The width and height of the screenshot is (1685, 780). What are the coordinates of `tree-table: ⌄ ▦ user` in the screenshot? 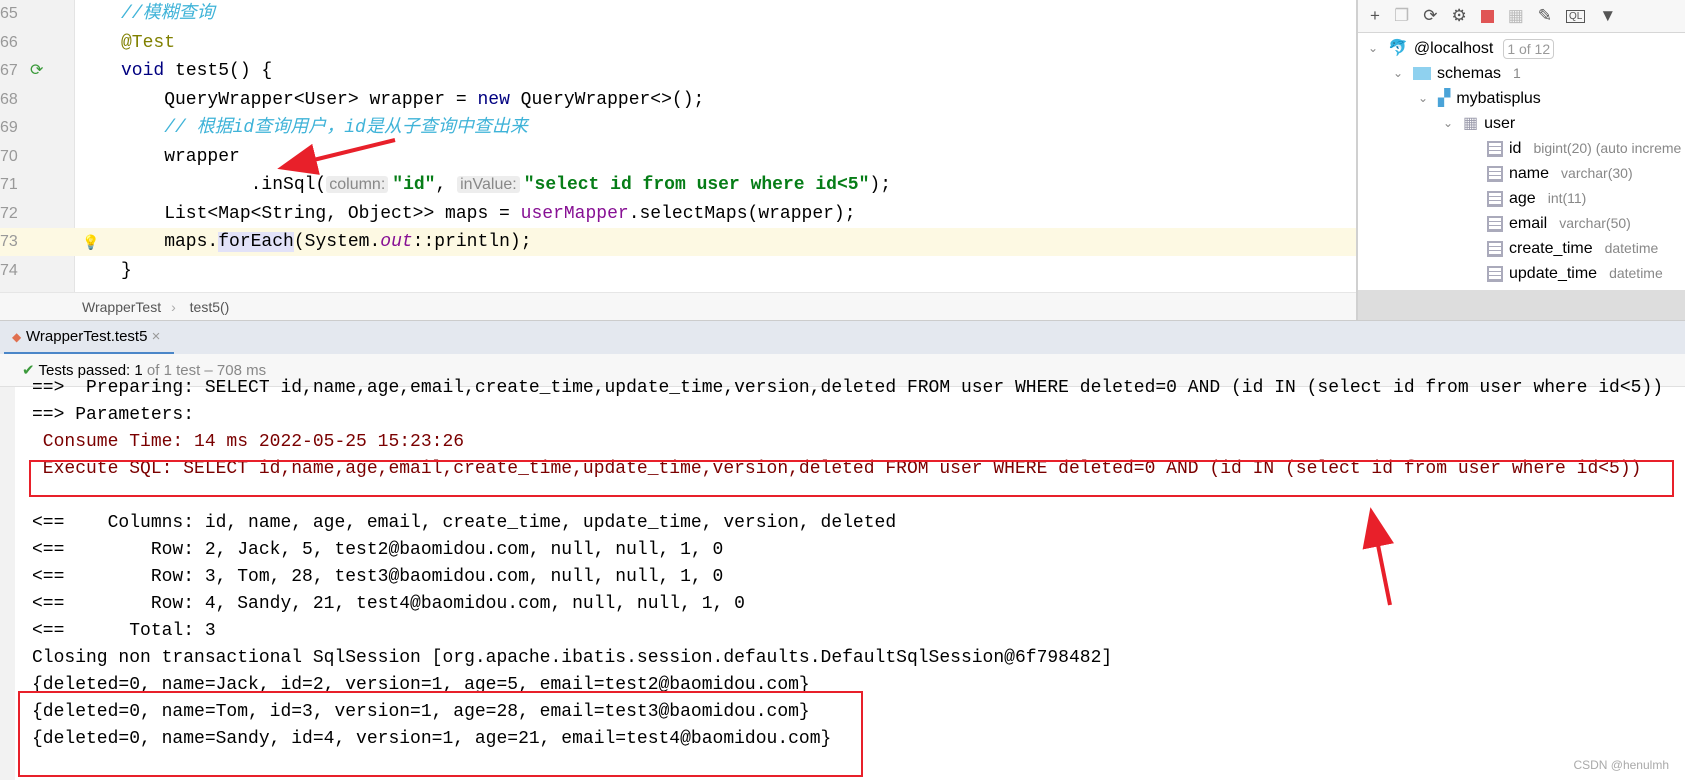 It's located at (1479, 123).